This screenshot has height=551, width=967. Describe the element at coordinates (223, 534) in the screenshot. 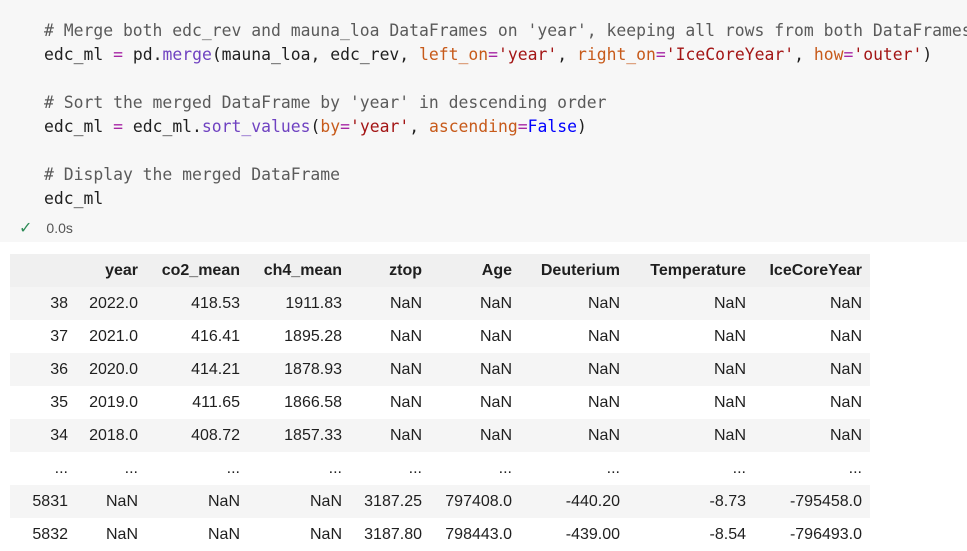

I see `cell-co2-mean: NaN` at that location.